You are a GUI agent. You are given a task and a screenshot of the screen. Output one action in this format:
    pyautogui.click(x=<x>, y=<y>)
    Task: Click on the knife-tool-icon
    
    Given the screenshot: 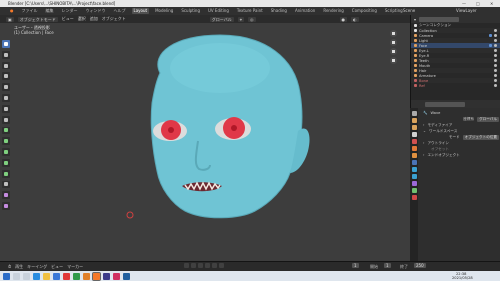 What is the action you would take?
    pyautogui.click(x=6, y=184)
    